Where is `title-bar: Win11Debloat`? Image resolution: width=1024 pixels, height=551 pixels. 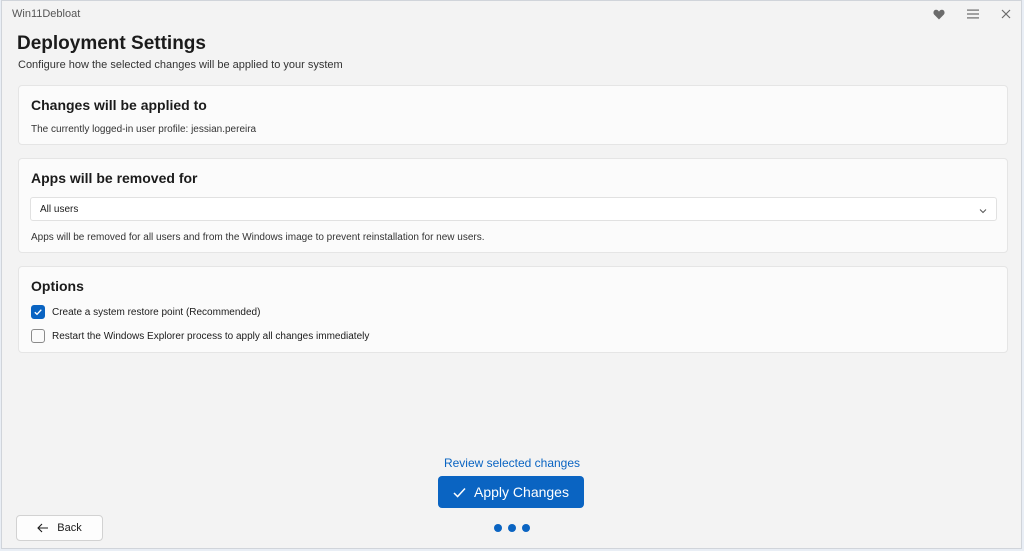 title-bar: Win11Debloat is located at coordinates (511, 14).